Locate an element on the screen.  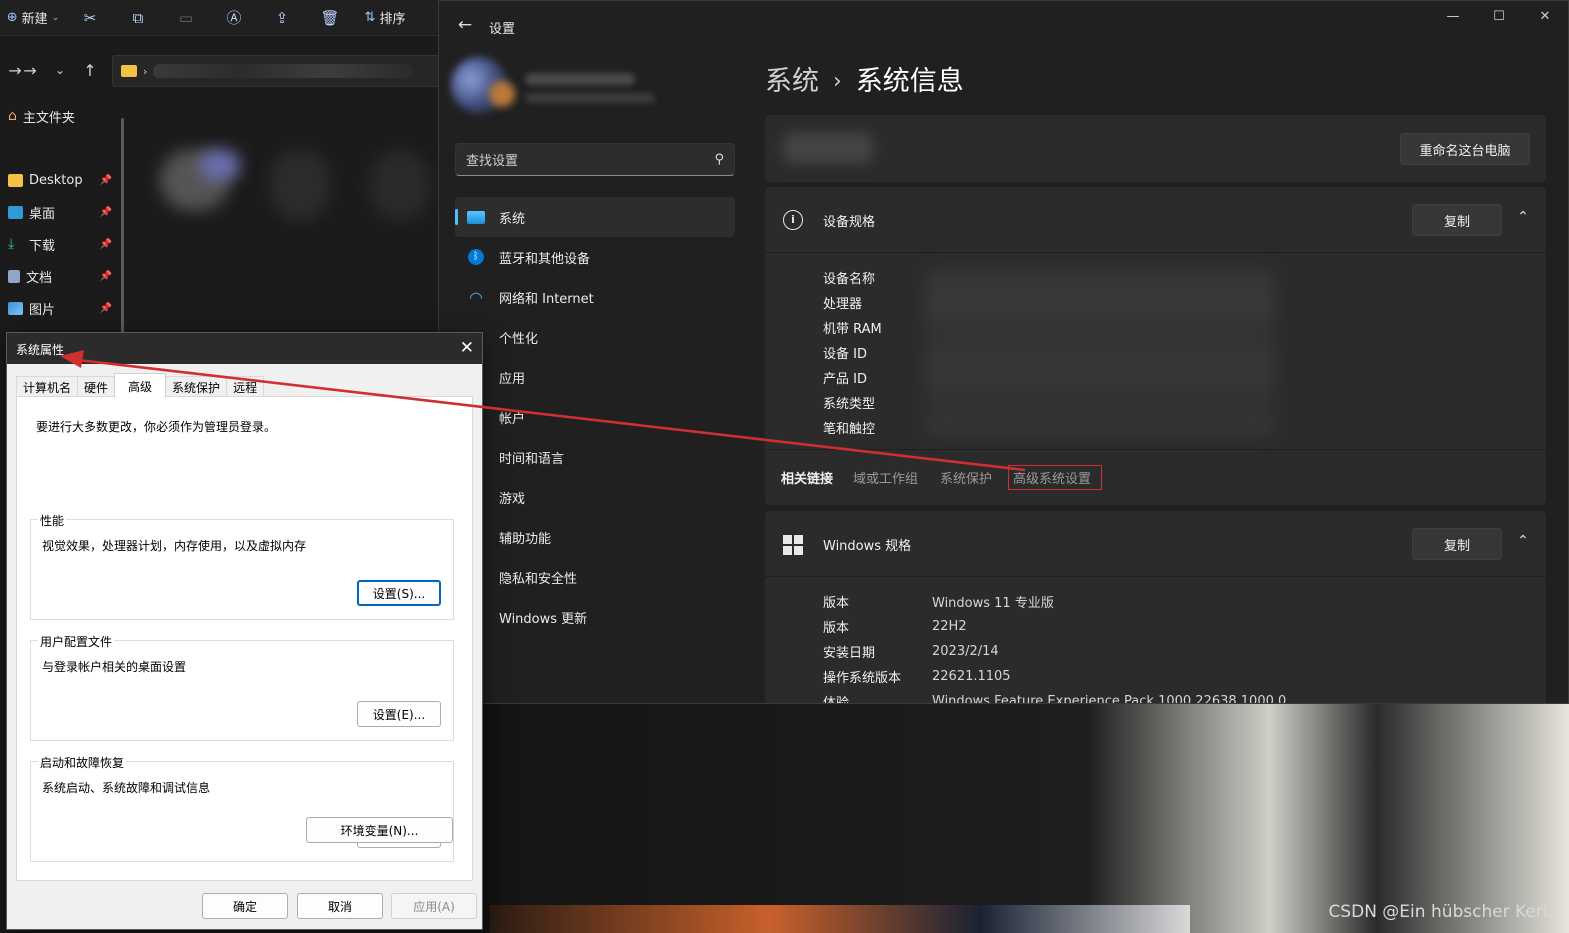
nav-item-accounts: ● 帐户 is located at coordinates (595, 417).